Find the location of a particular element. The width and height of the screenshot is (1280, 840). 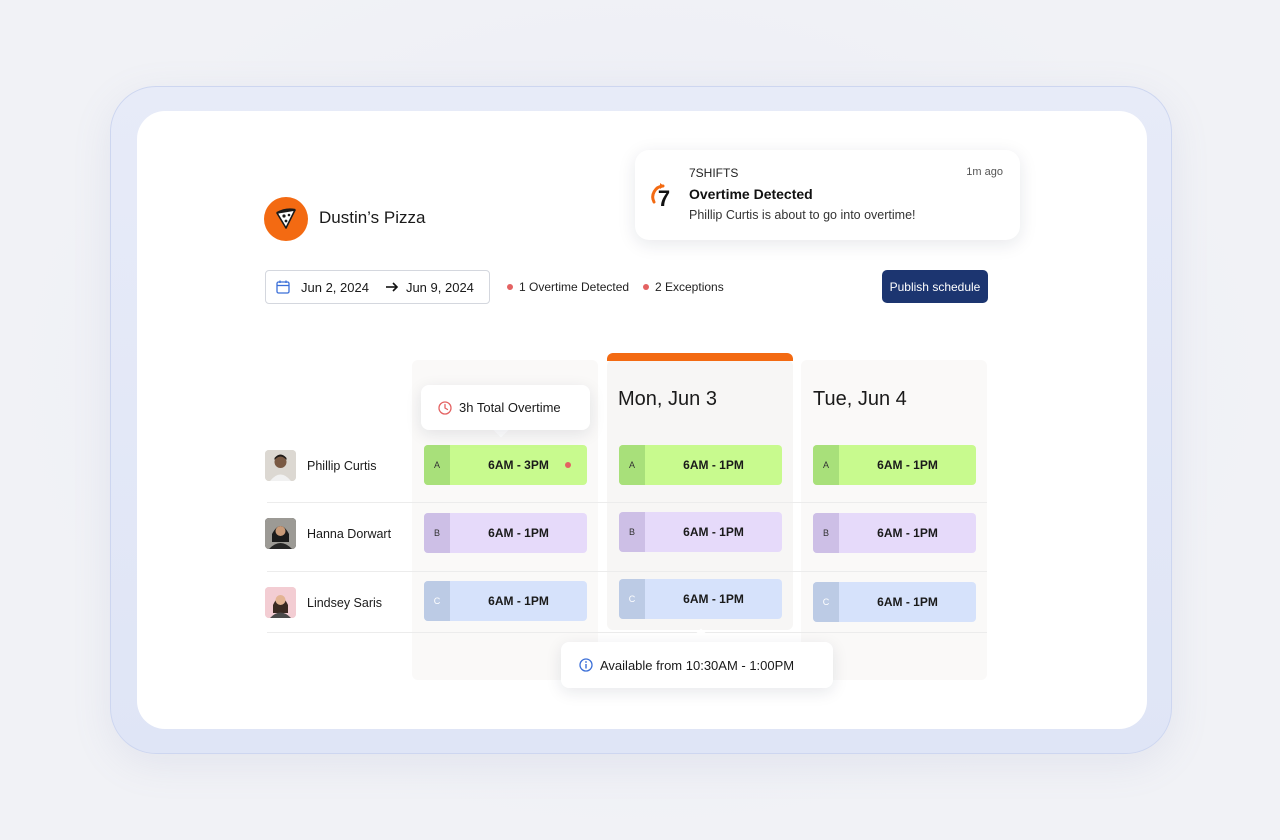

availability-tooltip-text: Available from 10:30AM - 1:00PM is located at coordinates (697, 665).